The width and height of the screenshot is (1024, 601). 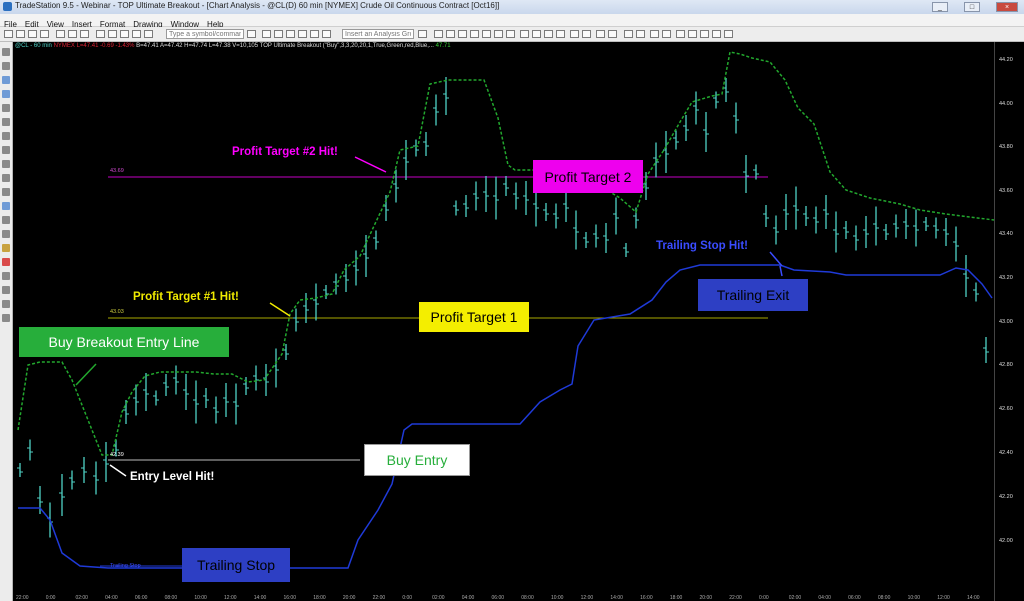 What do you see at coordinates (124, 342) in the screenshot?
I see `buy-breakout-entry-line-callout: Buy Breakout Entry Line` at bounding box center [124, 342].